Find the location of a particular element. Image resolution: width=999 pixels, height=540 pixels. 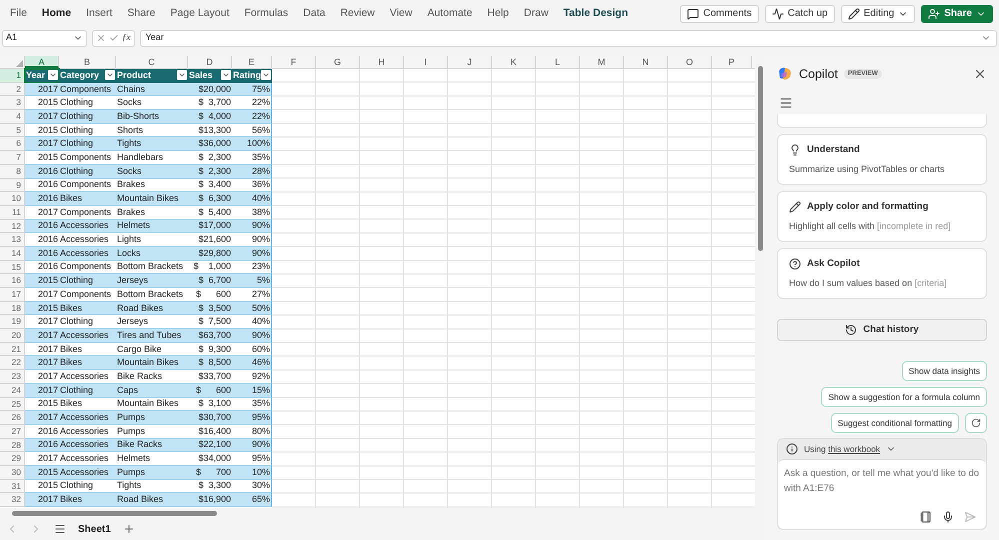

row-number: 2 is located at coordinates (12, 89).